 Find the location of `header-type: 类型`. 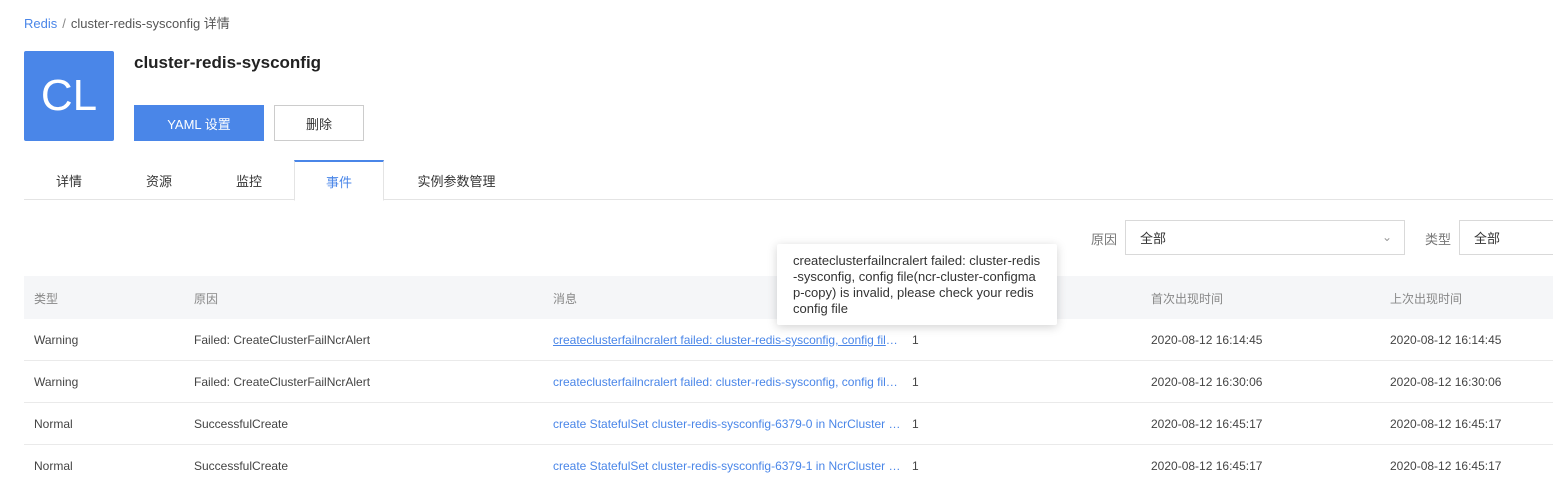

header-type: 类型 is located at coordinates (46, 298).